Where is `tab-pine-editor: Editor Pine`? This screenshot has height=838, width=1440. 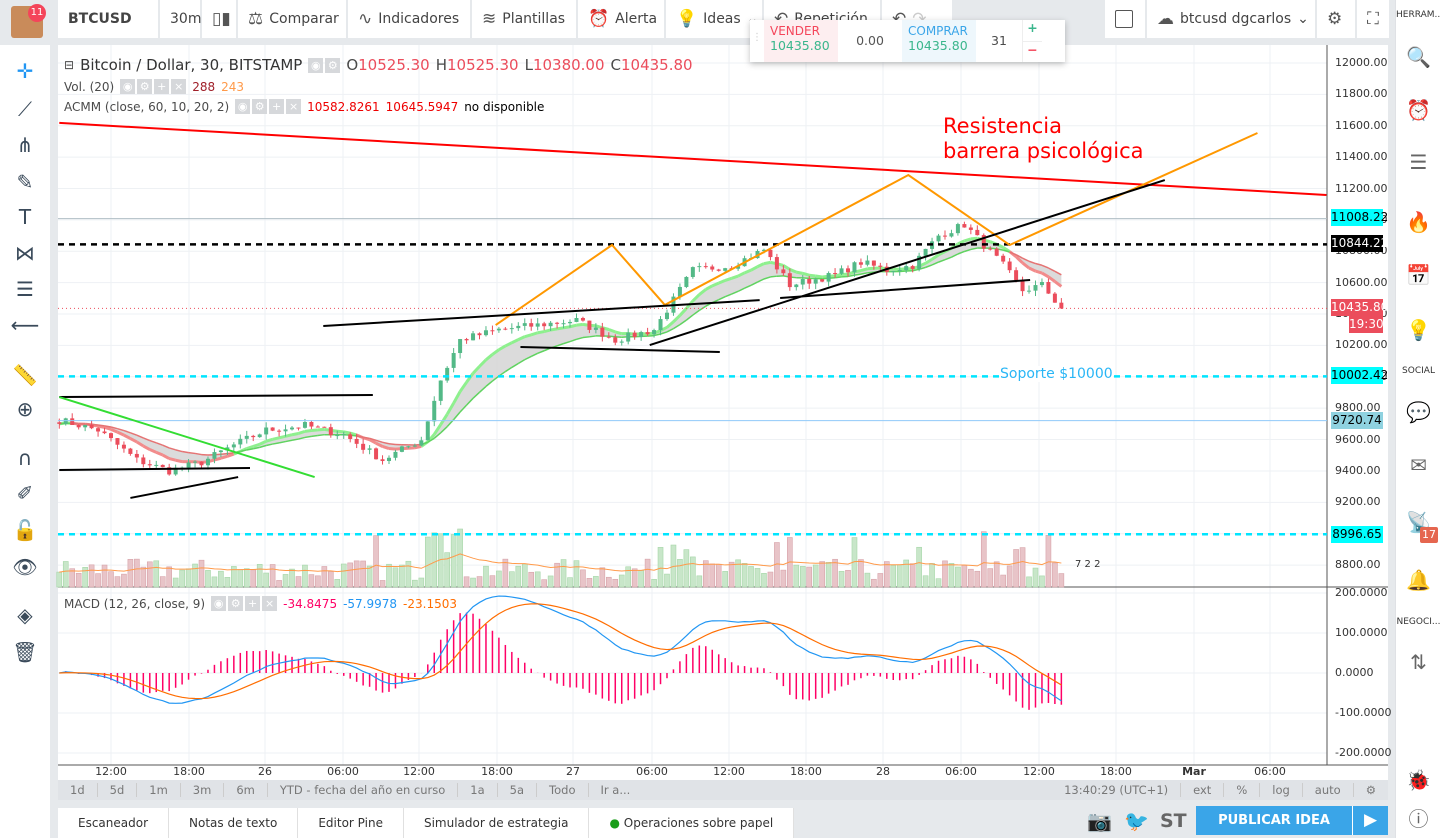 tab-pine-editor: Editor Pine is located at coordinates (351, 823).